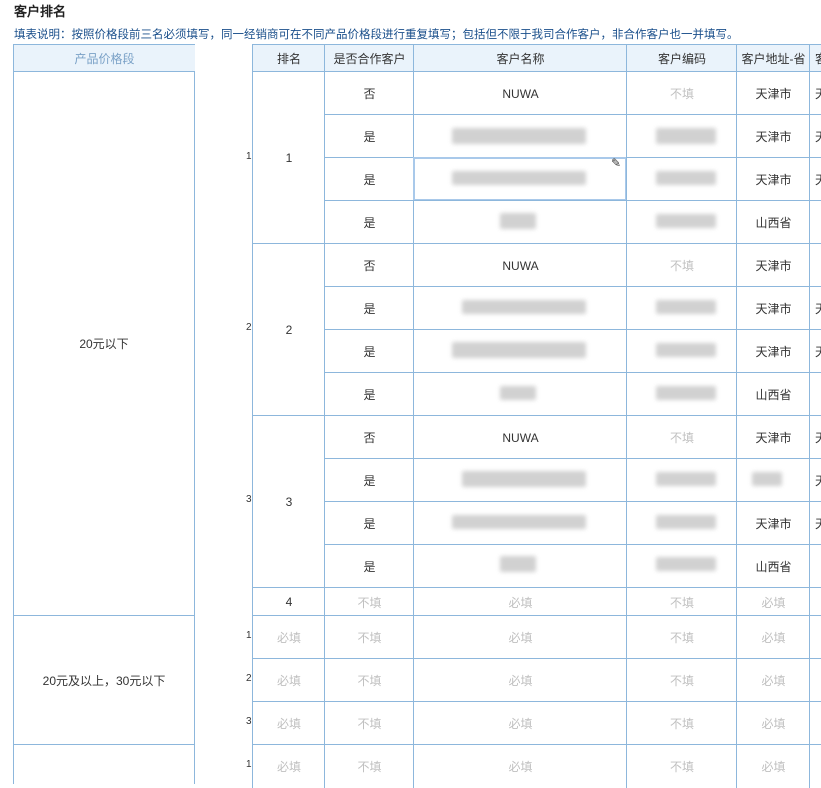 Image resolution: width=821 pixels, height=788 pixels. Describe the element at coordinates (288, 58) in the screenshot. I see `header-rank: 排名` at that location.